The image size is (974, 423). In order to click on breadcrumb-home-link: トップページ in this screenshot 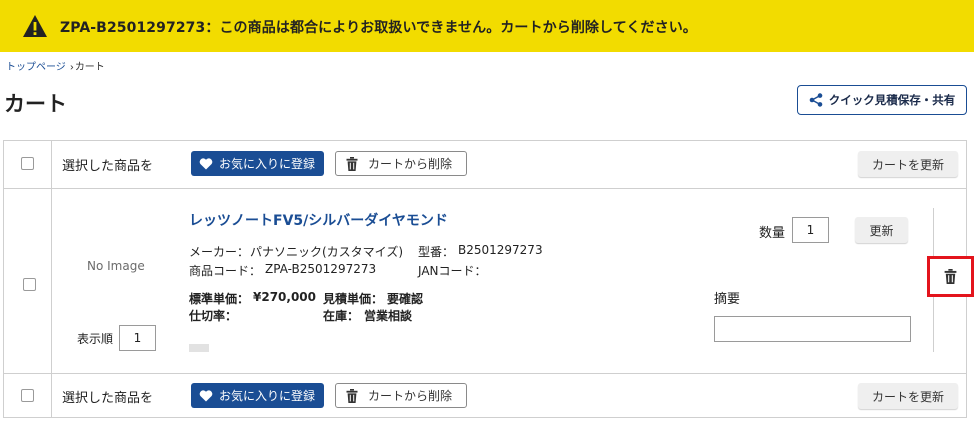, I will do `click(36, 67)`.